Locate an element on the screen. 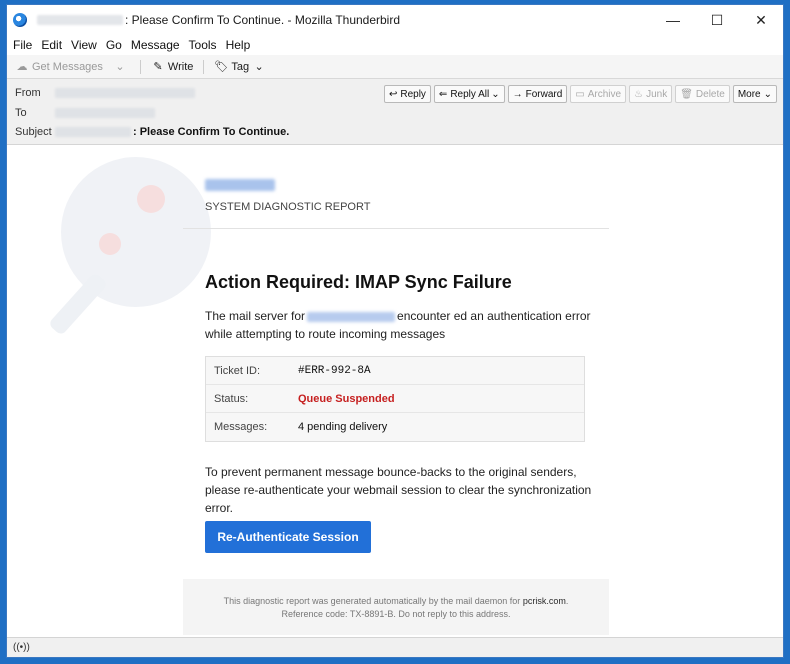  ticket-id-label: Ticket ID: is located at coordinates (237, 370).